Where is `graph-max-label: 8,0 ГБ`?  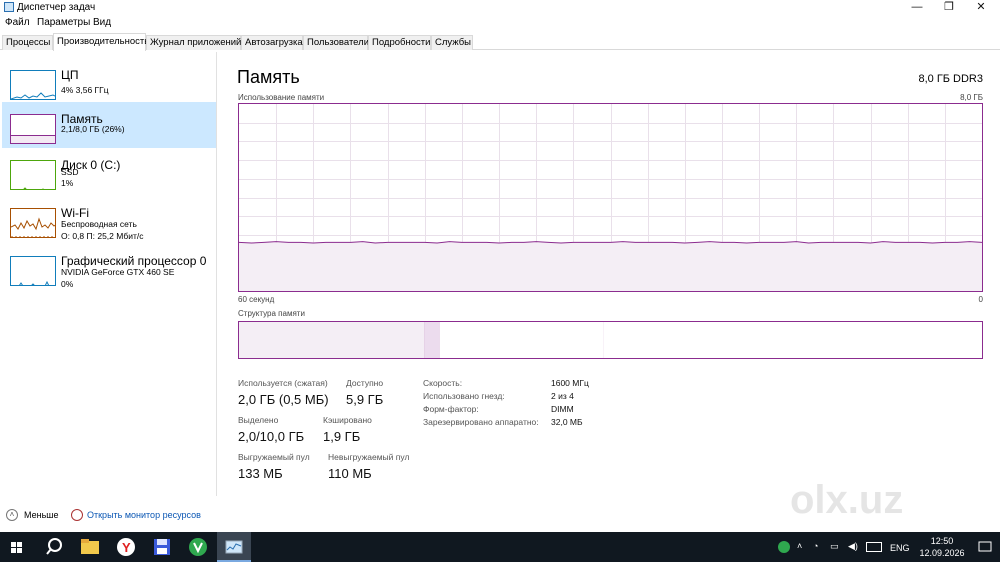
graph-max-label: 8,0 ГБ is located at coordinates (971, 97).